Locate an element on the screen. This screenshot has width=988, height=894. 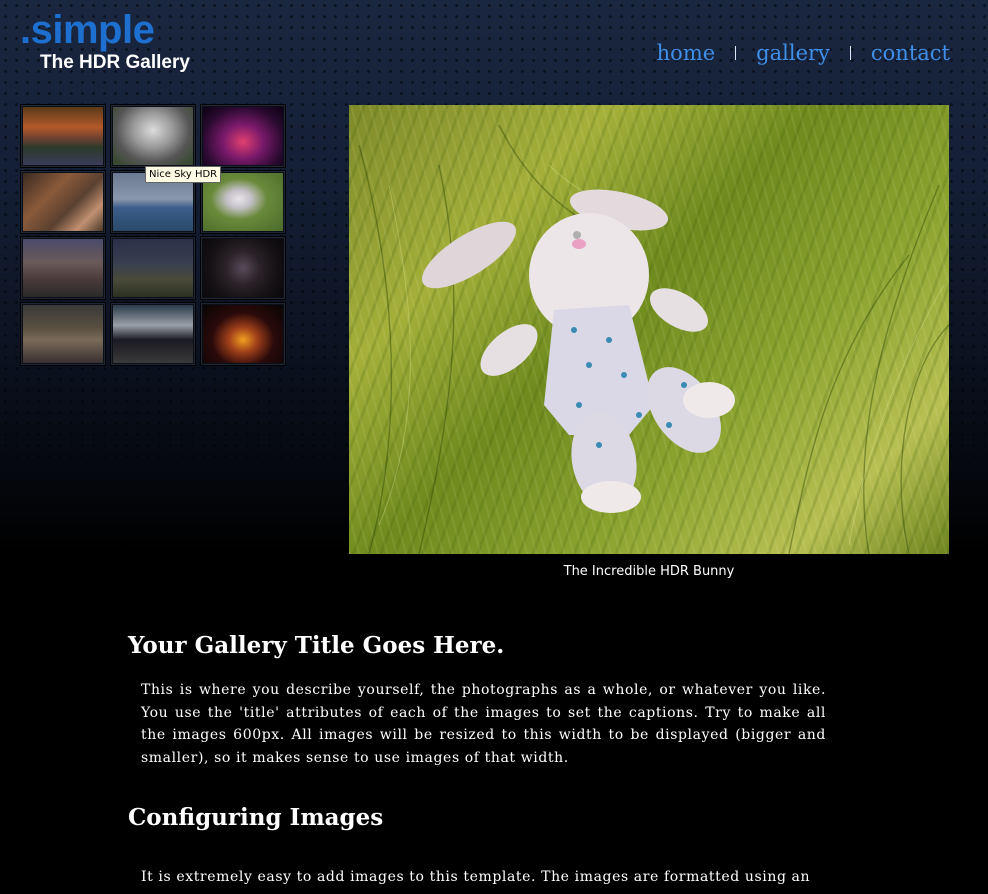
thumbnail-grid is located at coordinates (154, 235).